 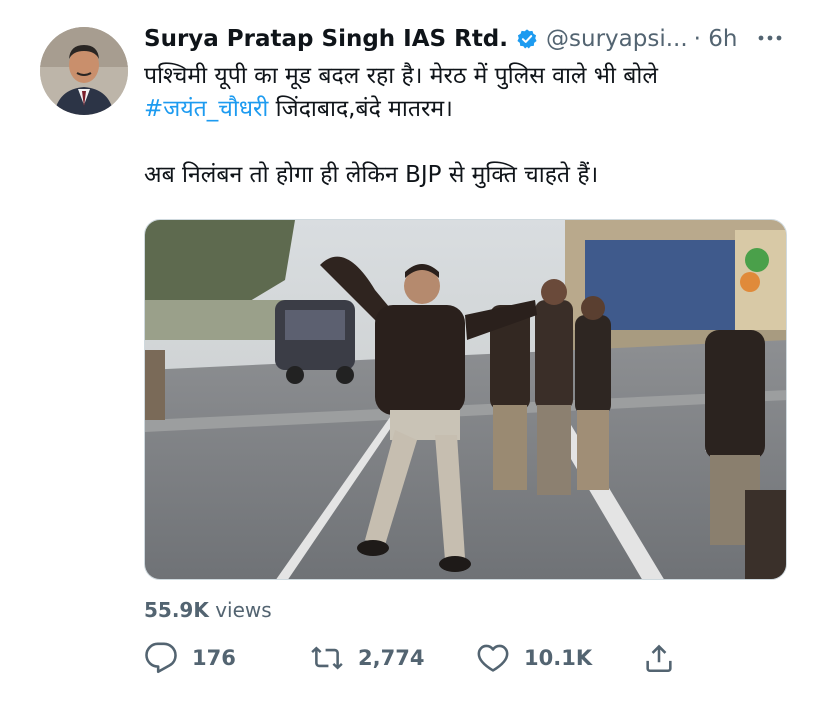 I want to click on share-icon, so click(x=659, y=658).